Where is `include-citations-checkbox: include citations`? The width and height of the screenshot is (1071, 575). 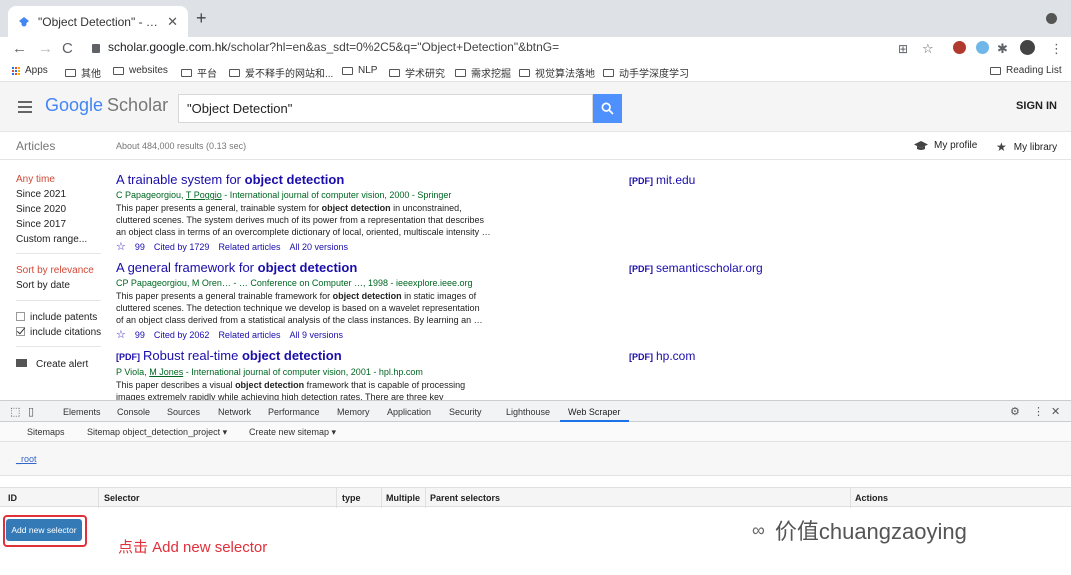
include-citations-checkbox: include citations is located at coordinates (58, 332).